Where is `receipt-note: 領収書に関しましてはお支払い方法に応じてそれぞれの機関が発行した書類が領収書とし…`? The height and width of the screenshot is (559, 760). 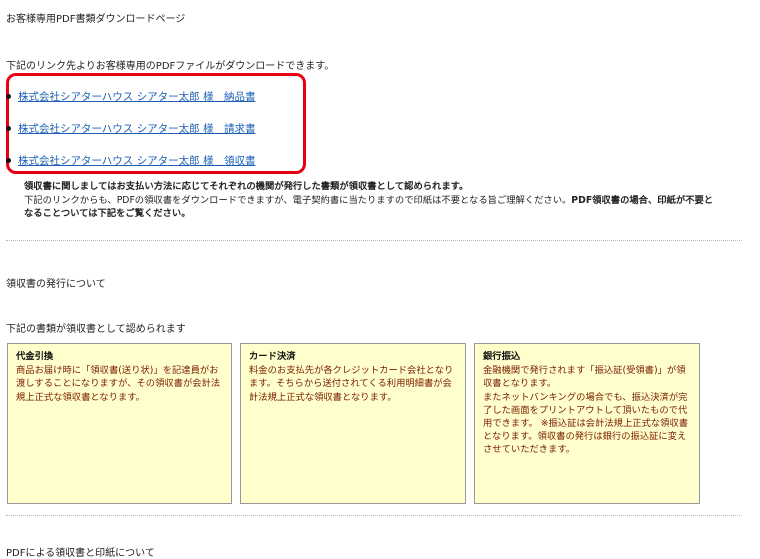 receipt-note: 領収書に関しましてはお支払い方法に応じてそれぞれの機関が発行した書類が領収書とし… is located at coordinates (389, 200).